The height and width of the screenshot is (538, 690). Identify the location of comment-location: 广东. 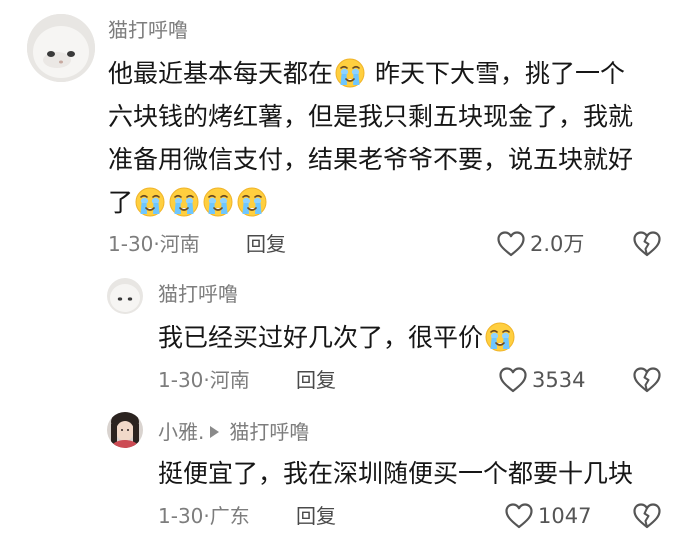
(229, 516).